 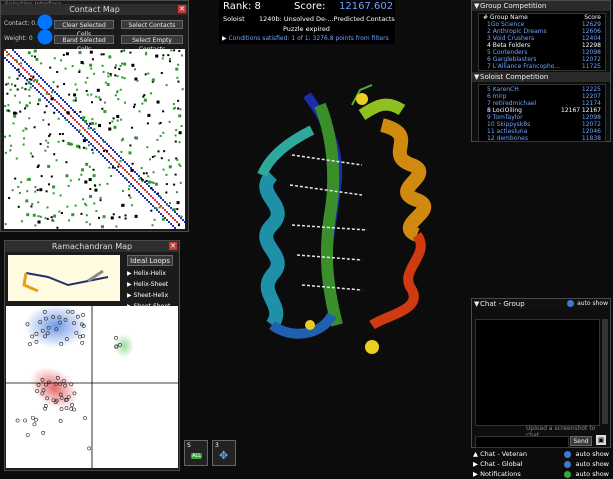 I want to click on rama-option-hs: ▶ Helix-Sheet, so click(x=147, y=284).